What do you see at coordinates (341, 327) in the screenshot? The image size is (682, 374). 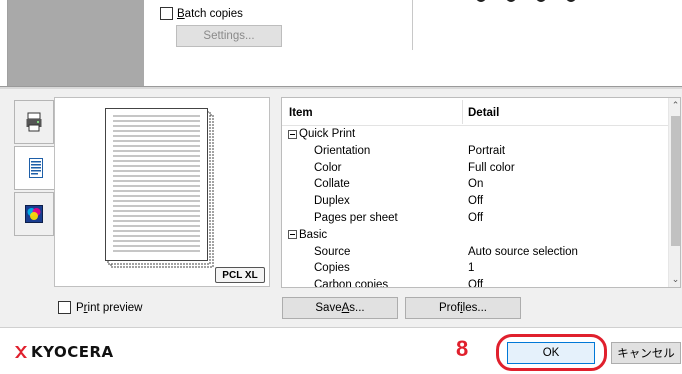 I see `bottom-separator` at bounding box center [341, 327].